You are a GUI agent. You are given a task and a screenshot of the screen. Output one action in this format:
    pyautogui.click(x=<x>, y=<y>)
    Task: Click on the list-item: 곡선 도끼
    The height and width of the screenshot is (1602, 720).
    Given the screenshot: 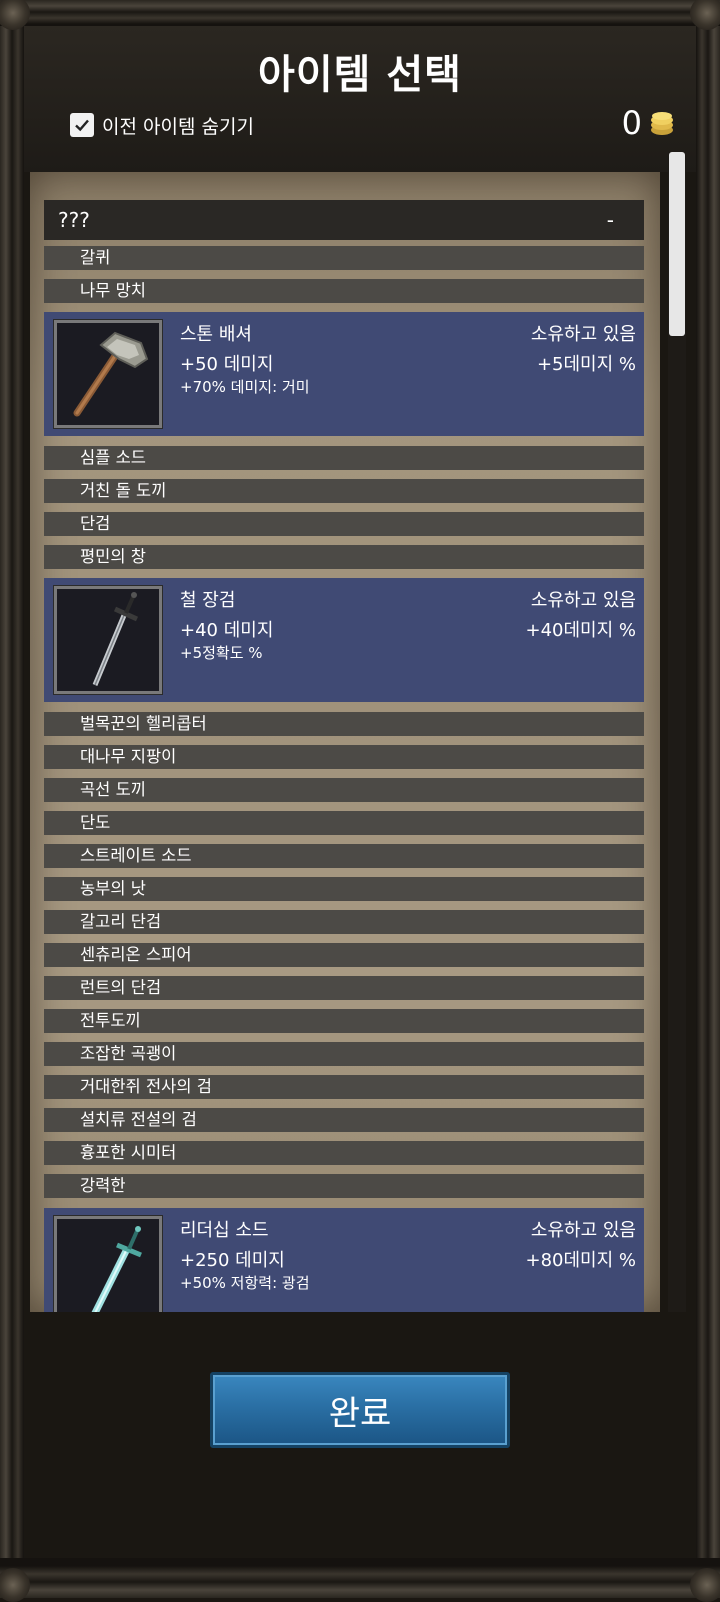 What is the action you would take?
    pyautogui.click(x=344, y=790)
    